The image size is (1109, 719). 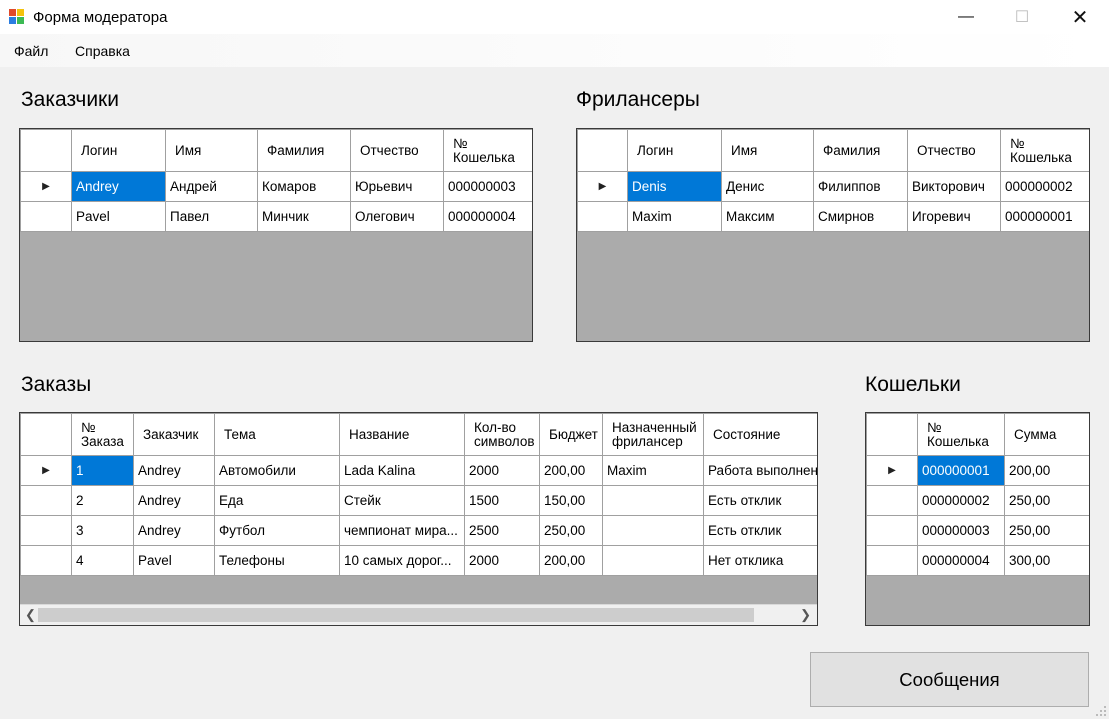 I want to click on table-cell: Нет отклика, so click(x=760, y=560).